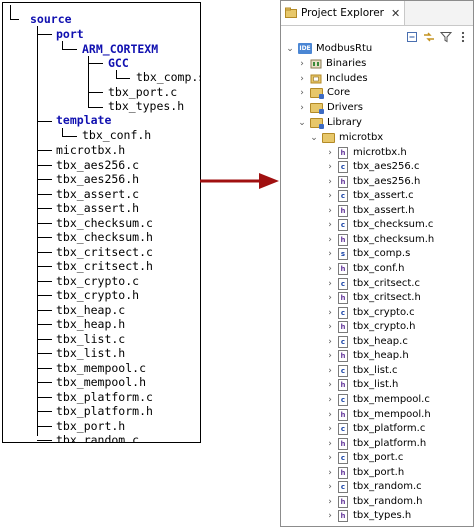  Describe the element at coordinates (370, 326) in the screenshot. I see `file-tree-item: › h tbx_crypto.h` at that location.